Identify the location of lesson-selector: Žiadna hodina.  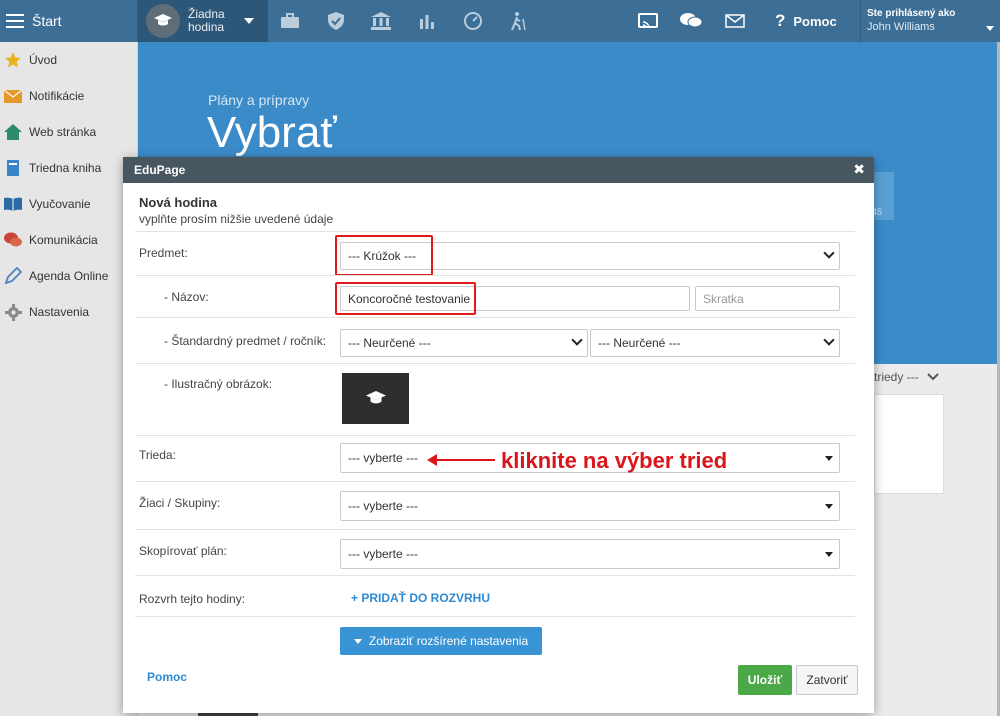
(203, 21).